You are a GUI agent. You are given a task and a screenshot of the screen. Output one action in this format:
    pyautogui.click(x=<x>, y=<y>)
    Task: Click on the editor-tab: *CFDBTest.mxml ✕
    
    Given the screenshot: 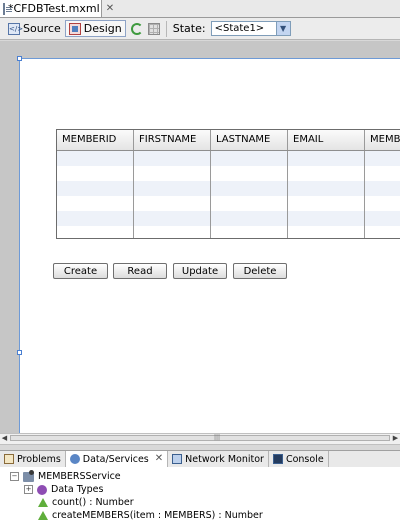 What is the action you would take?
    pyautogui.click(x=57, y=8)
    